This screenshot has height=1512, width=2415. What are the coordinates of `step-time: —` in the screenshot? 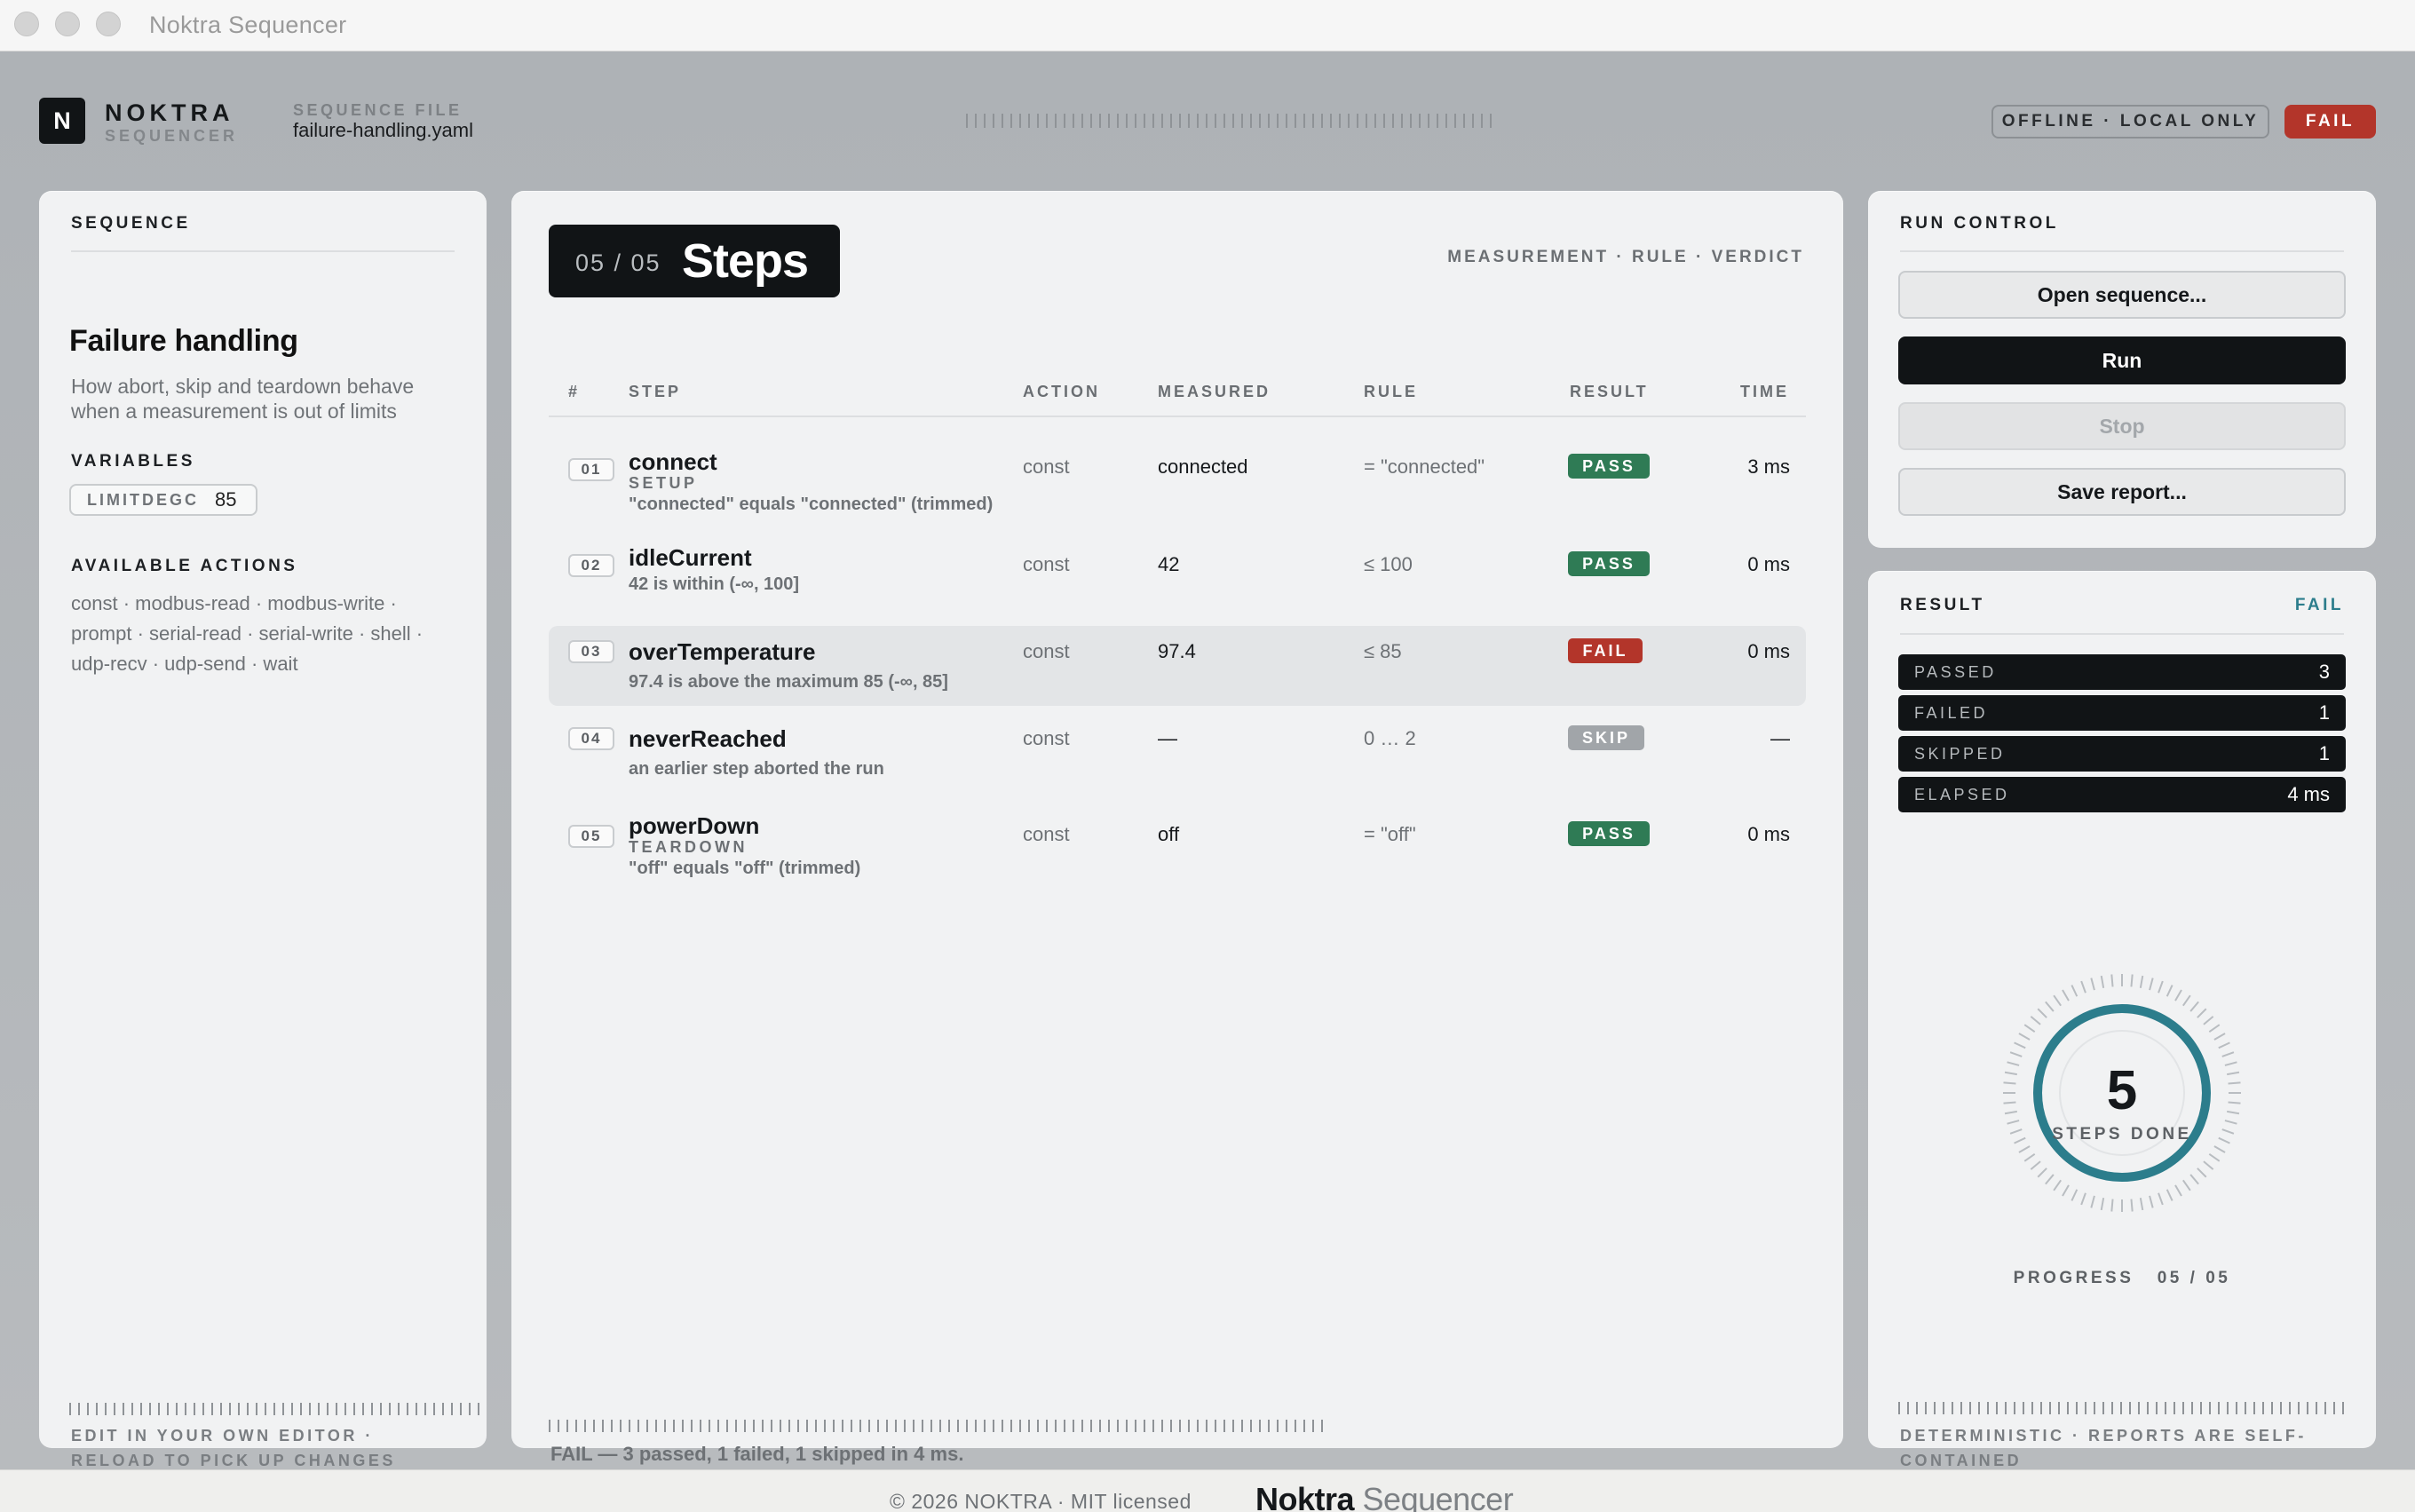 It's located at (1780, 738).